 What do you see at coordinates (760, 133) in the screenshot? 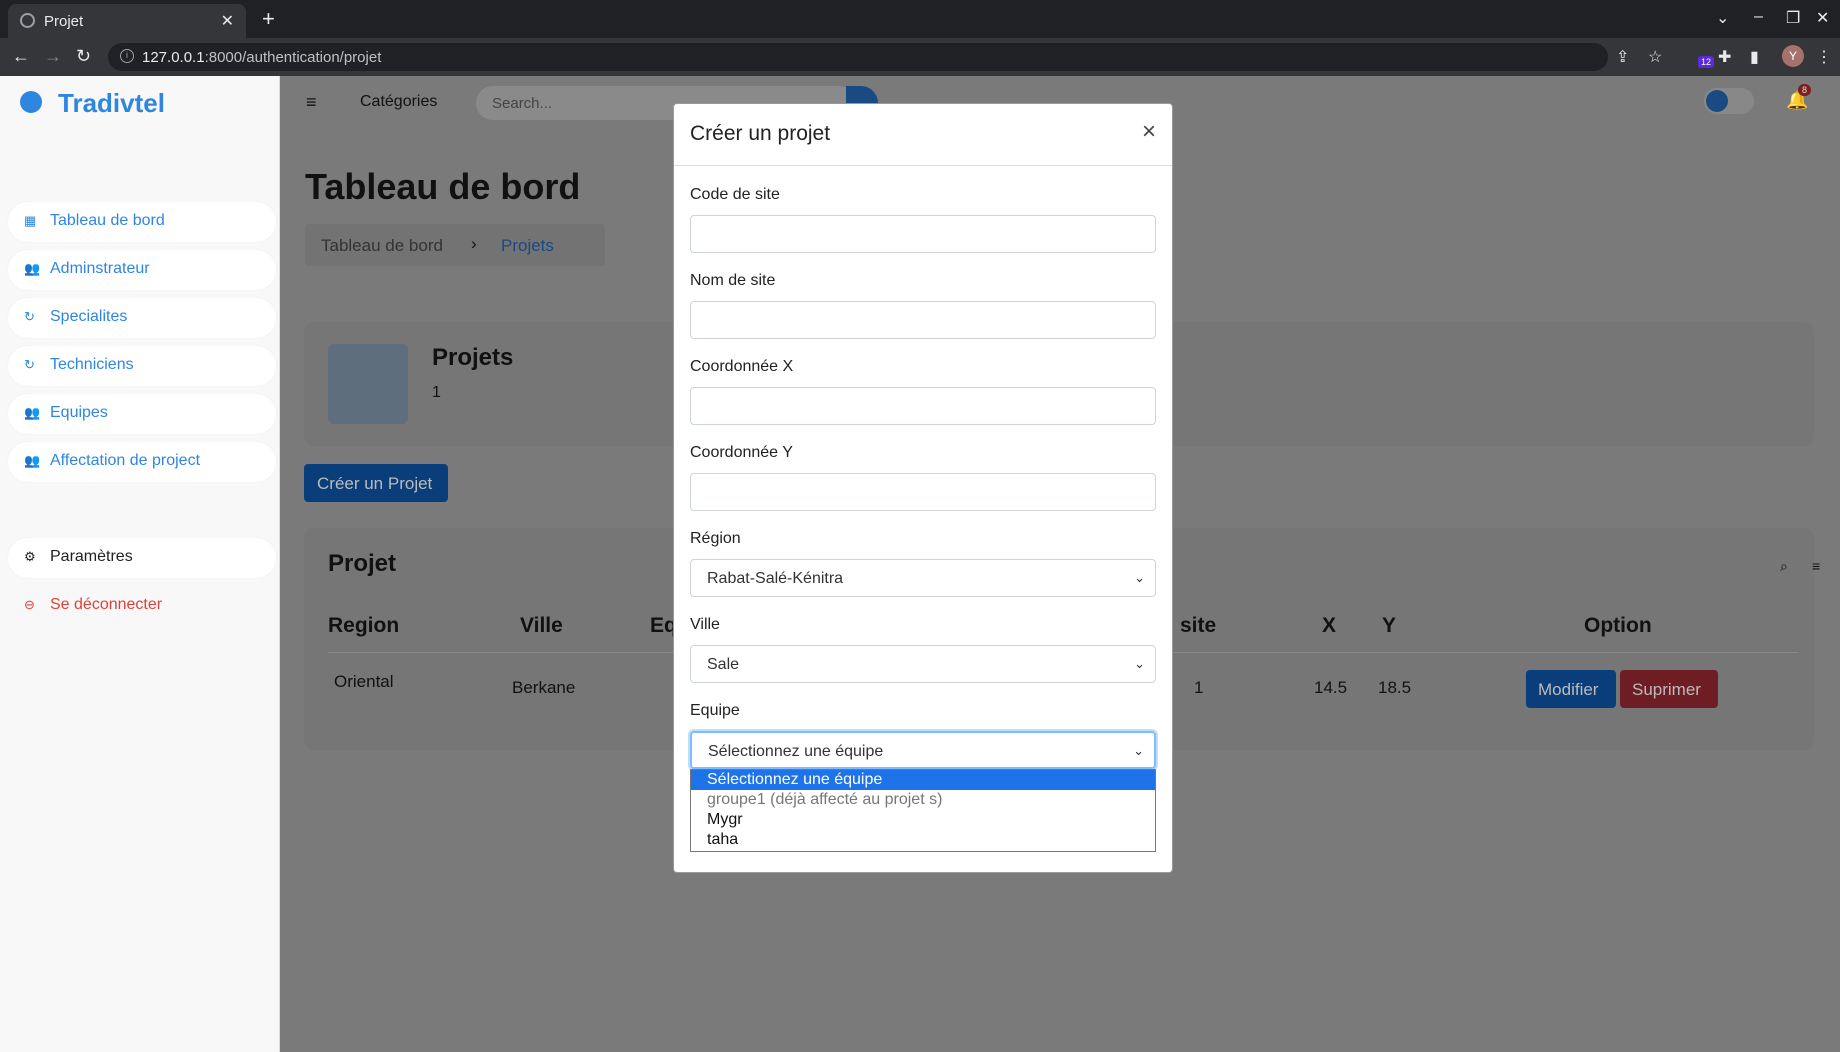
I see `modal-title: Créer un projet` at bounding box center [760, 133].